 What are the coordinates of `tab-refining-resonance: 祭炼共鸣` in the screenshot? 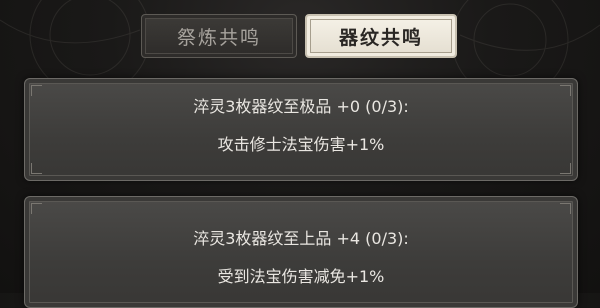 It's located at (219, 36).